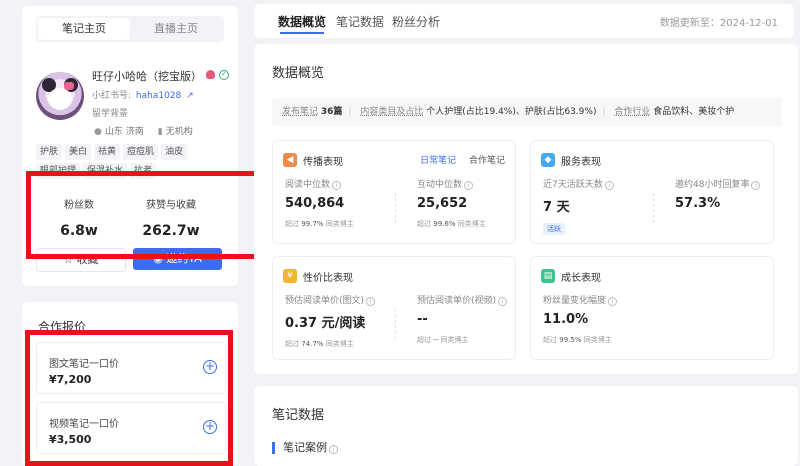  I want to click on note-cases-header: 笔记案例 i, so click(305, 448).